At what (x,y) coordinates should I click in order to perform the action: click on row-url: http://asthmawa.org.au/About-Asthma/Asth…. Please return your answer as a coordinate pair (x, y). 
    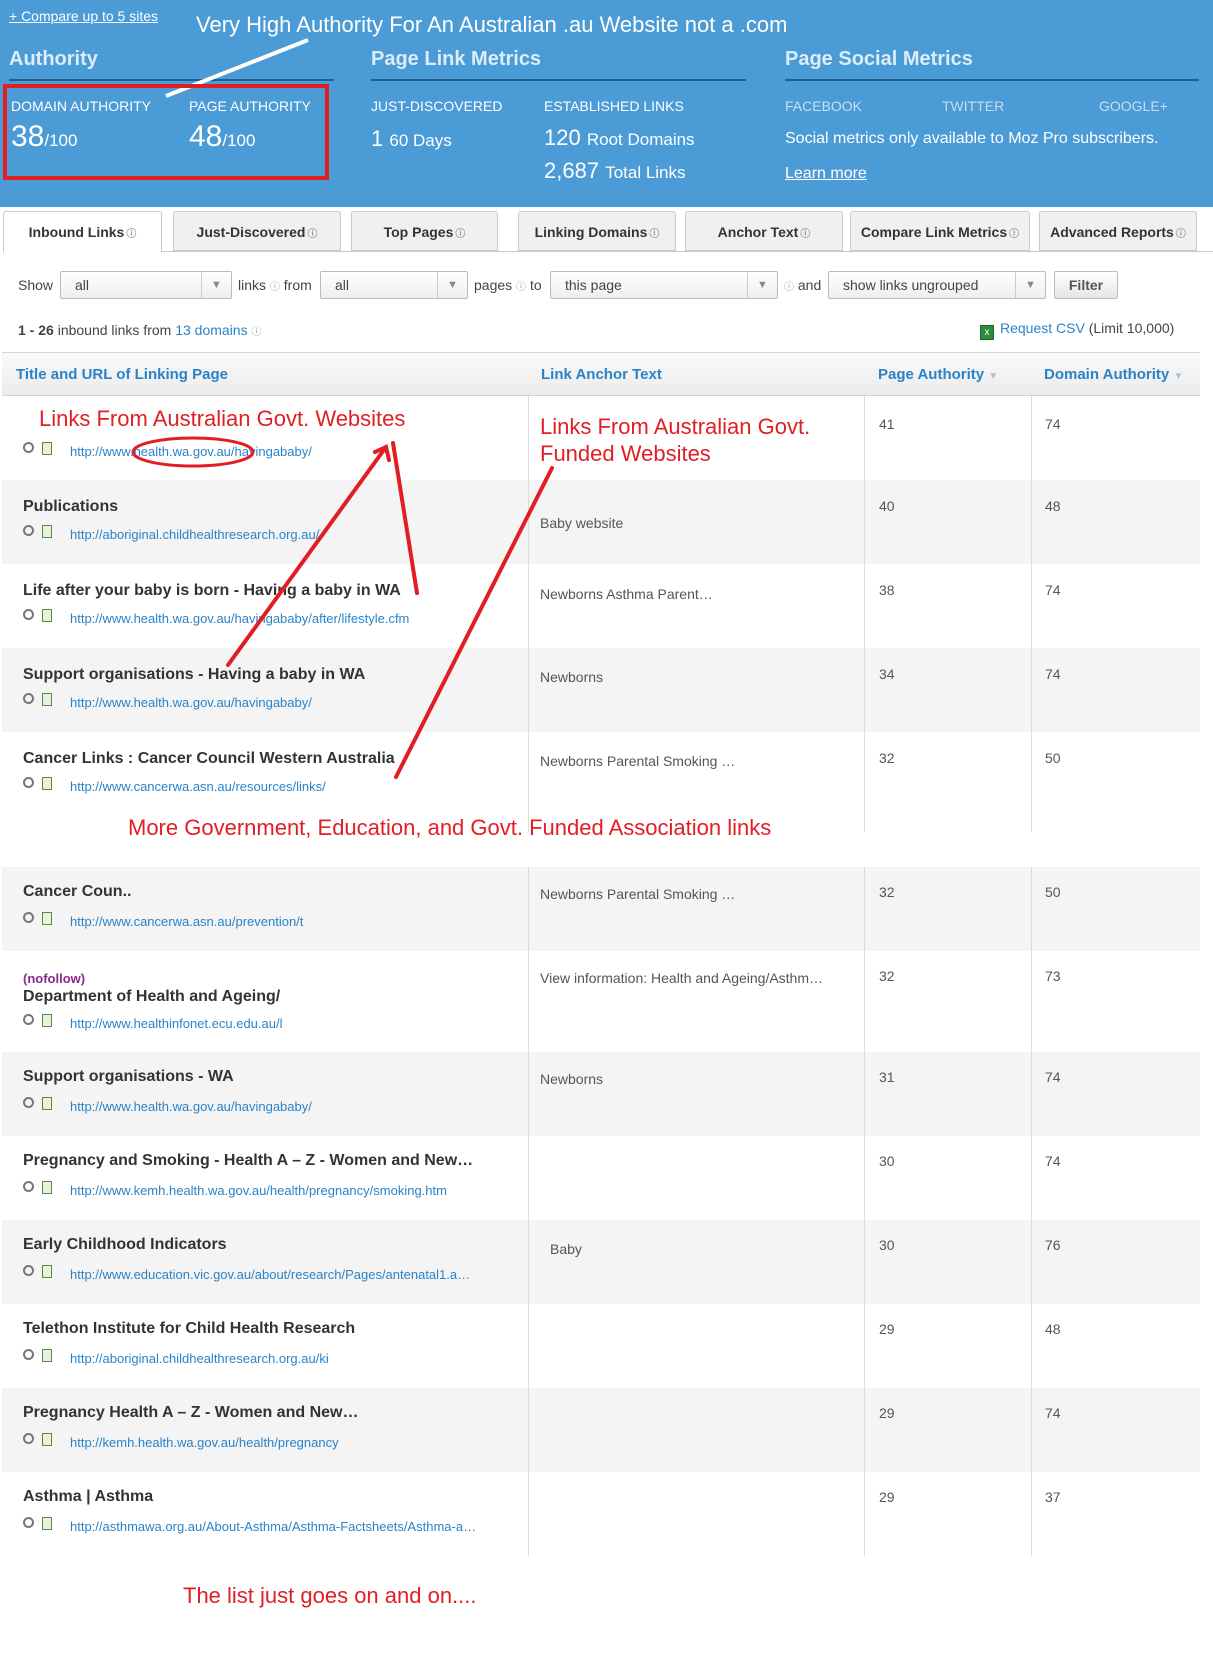
    Looking at the image, I should click on (273, 1526).